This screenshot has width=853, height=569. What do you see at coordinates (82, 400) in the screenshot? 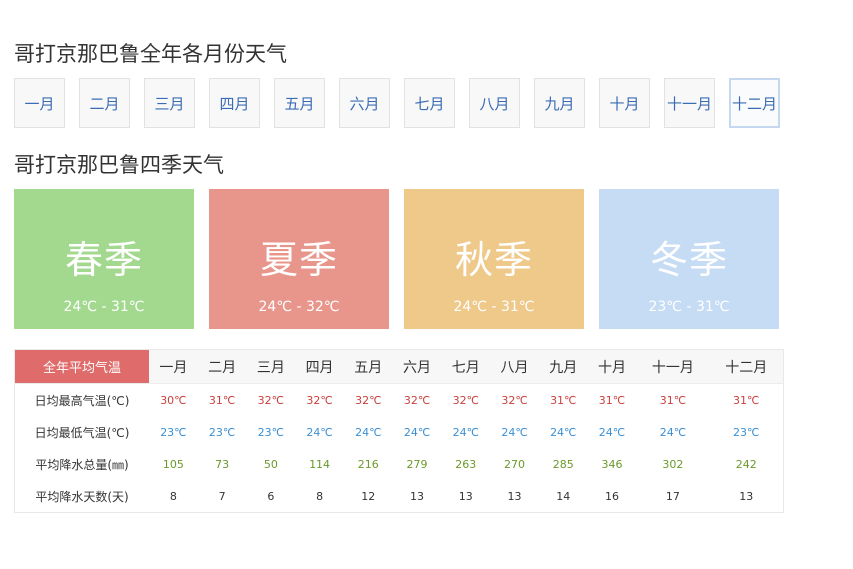
I see `table-row-label: 日均最高气温(℃)` at bounding box center [82, 400].